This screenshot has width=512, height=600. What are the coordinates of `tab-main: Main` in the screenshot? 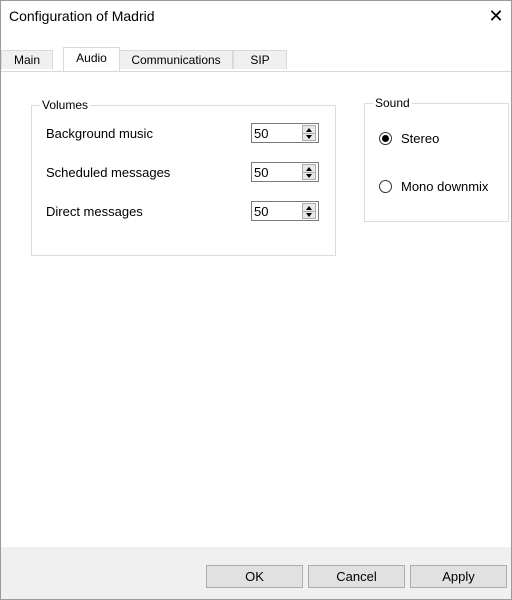 It's located at (27, 59).